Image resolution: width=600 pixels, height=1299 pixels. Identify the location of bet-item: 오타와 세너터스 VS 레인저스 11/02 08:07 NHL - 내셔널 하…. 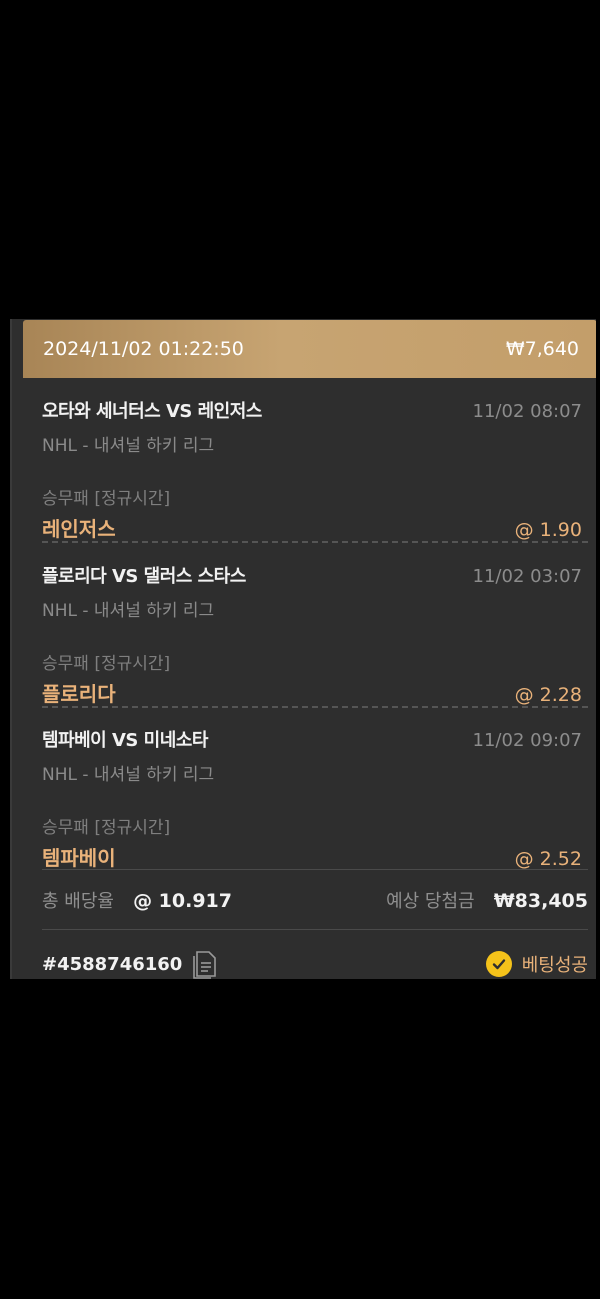
(312, 469).